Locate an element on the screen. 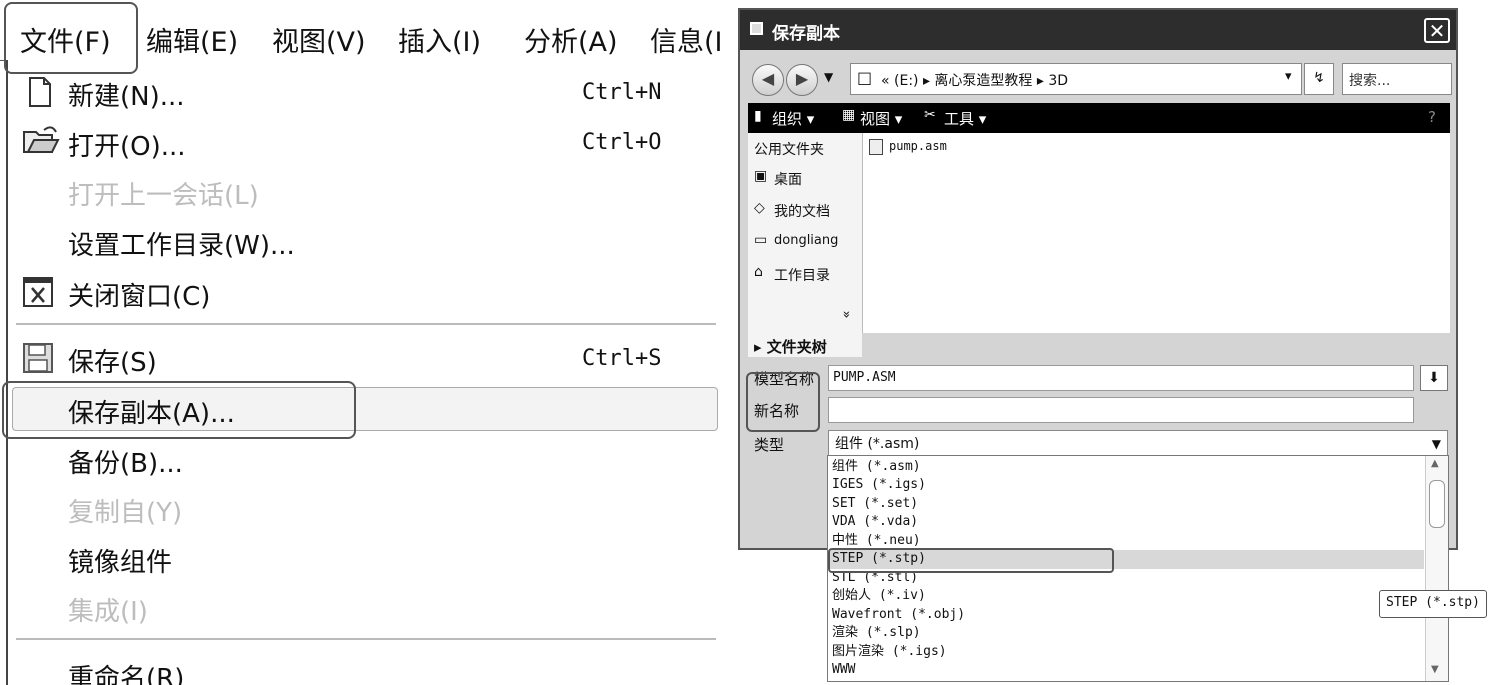 This screenshot has height=685, width=1488. callout-new-name is located at coordinates (783, 402).